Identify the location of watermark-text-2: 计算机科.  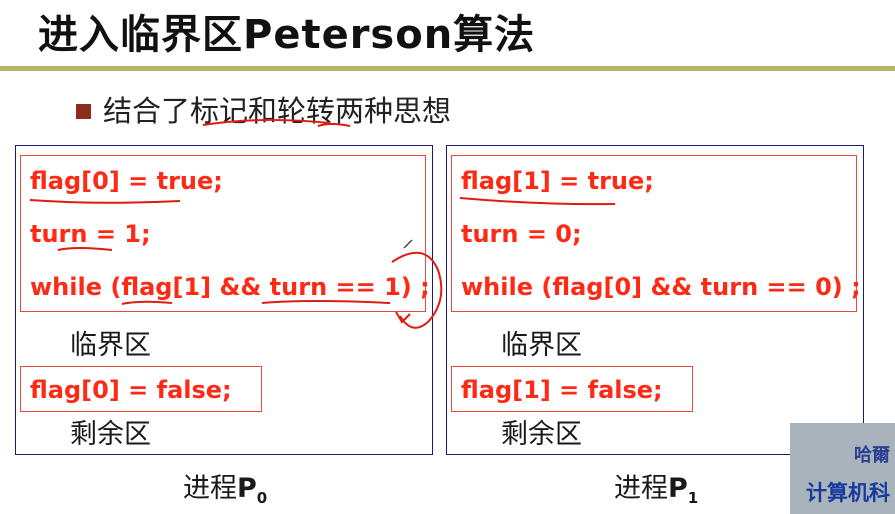
(848, 493).